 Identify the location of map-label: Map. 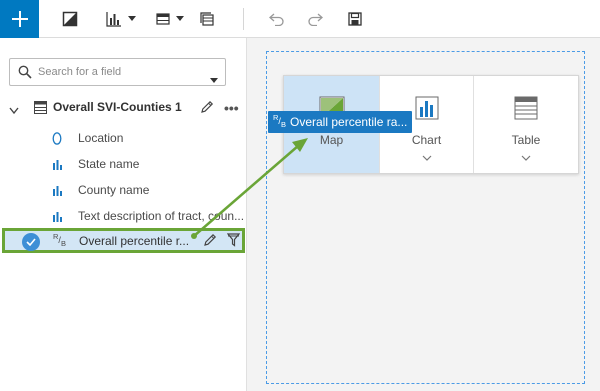
(331, 140).